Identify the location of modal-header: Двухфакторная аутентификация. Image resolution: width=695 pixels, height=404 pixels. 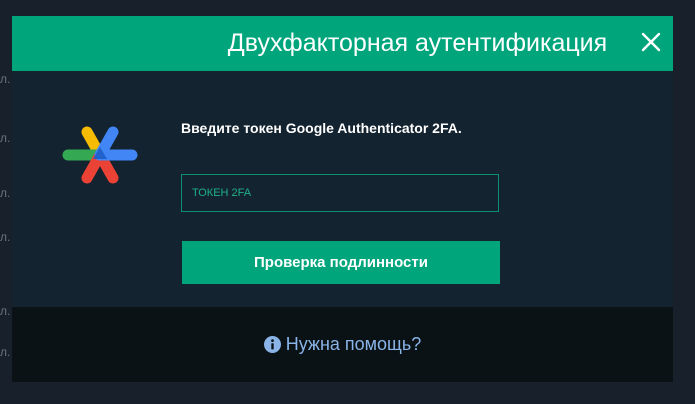
(342, 43).